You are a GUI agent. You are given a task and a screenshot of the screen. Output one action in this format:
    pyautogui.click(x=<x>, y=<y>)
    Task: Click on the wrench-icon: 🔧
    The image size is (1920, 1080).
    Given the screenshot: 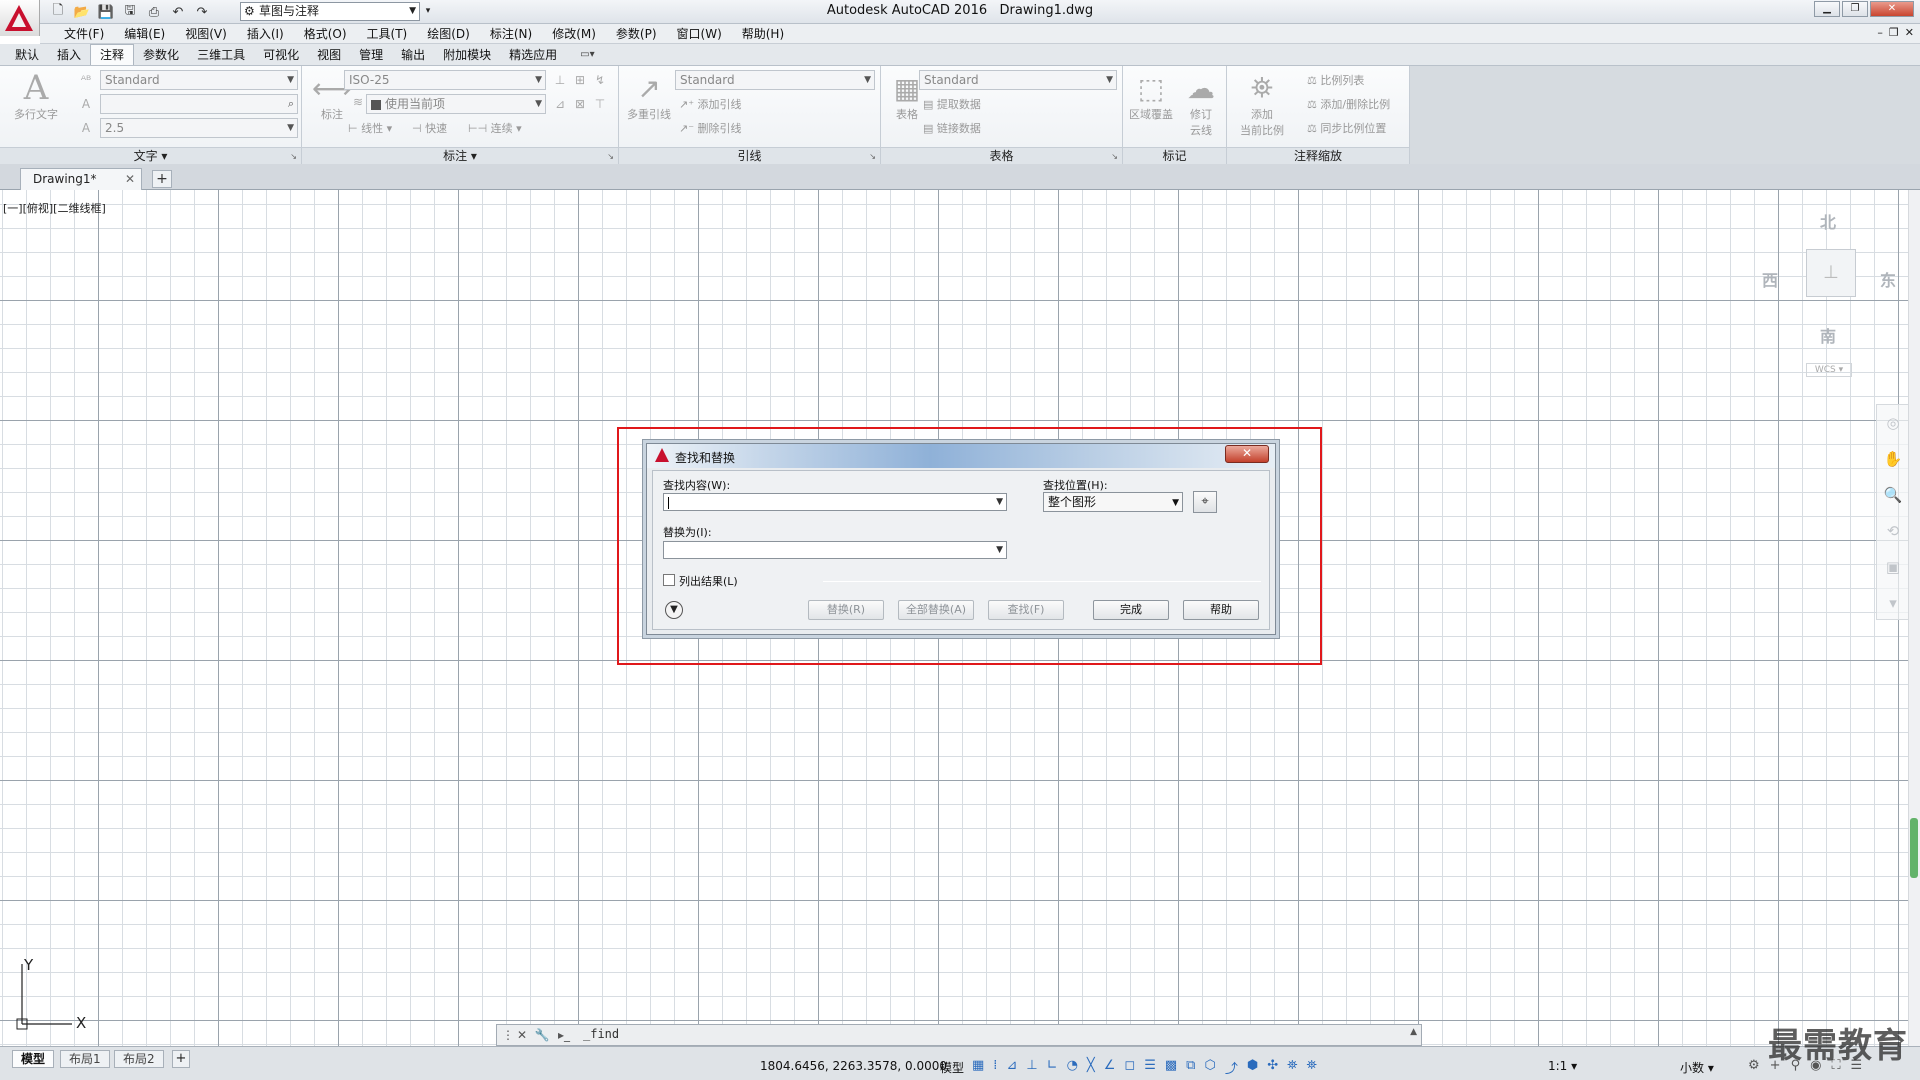 What is the action you would take?
    pyautogui.click(x=542, y=1035)
    